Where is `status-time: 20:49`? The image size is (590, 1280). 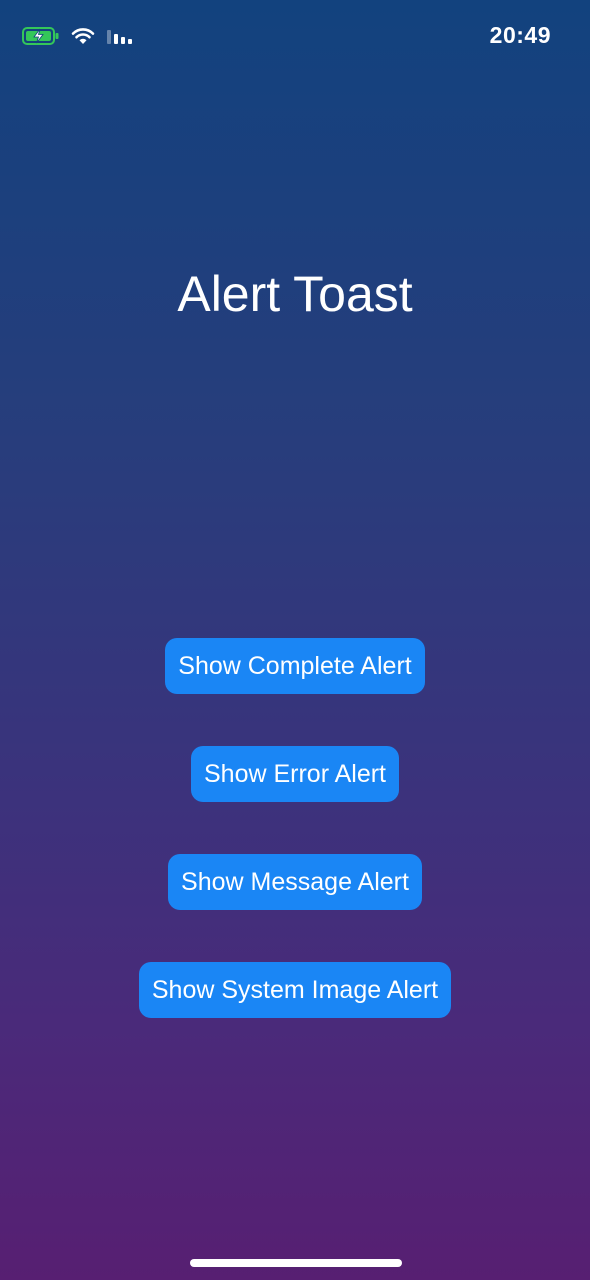
status-time: 20:49 is located at coordinates (520, 35).